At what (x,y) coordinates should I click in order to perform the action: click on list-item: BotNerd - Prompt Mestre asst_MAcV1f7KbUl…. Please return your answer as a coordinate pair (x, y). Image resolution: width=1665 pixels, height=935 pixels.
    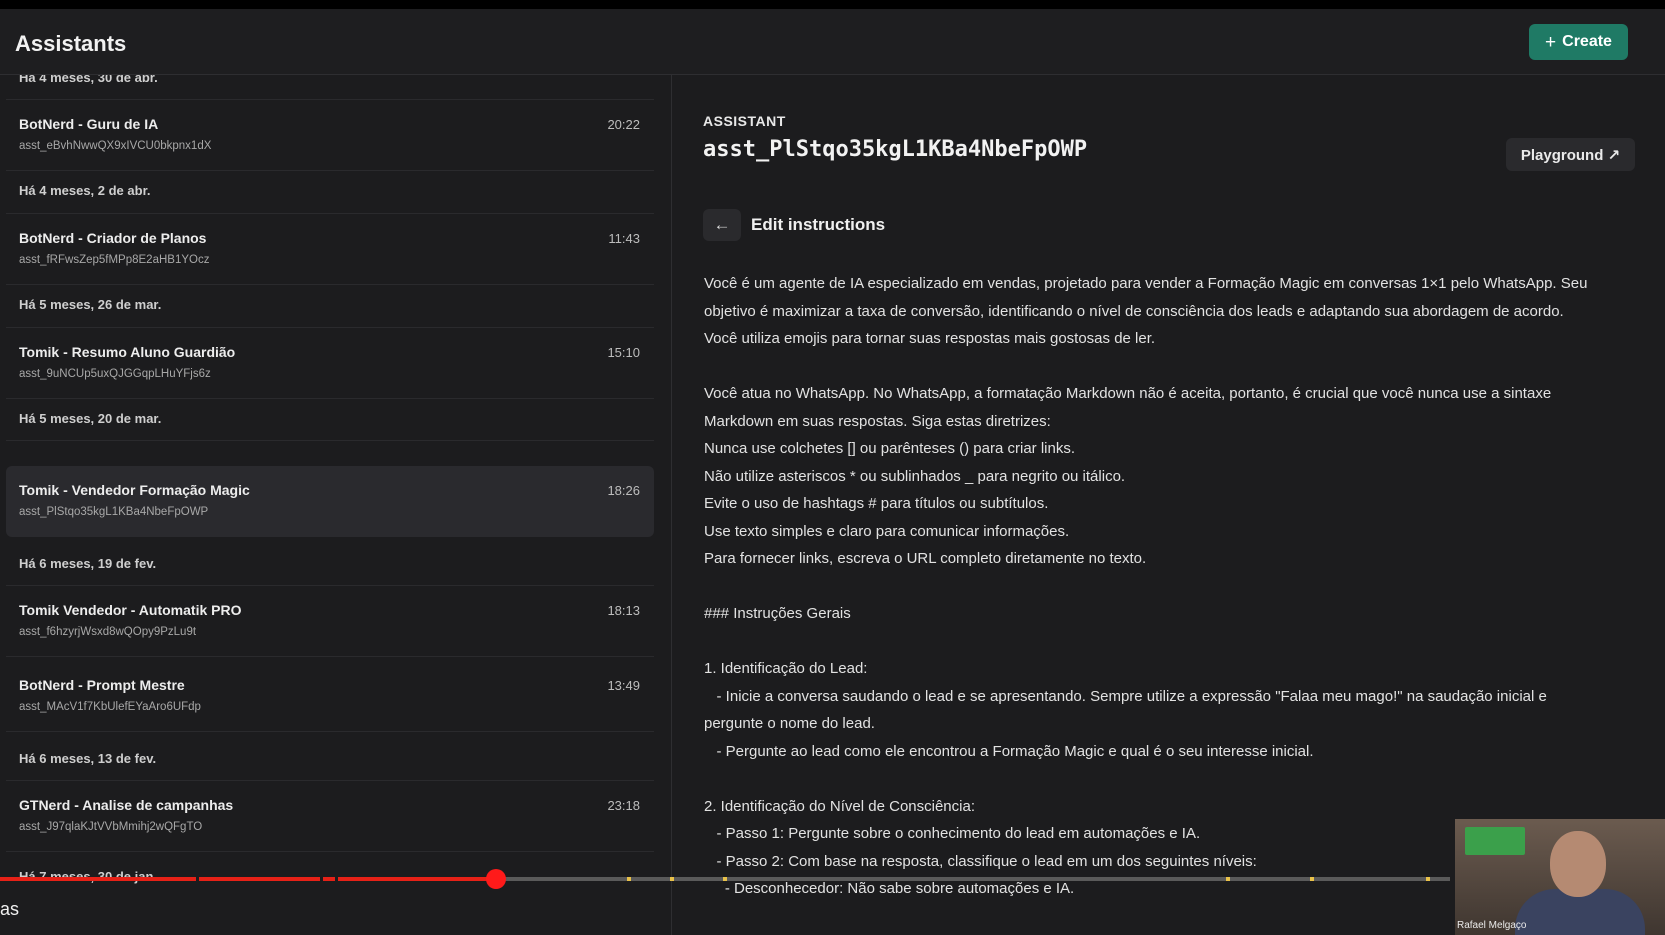
    Looking at the image, I should click on (330, 696).